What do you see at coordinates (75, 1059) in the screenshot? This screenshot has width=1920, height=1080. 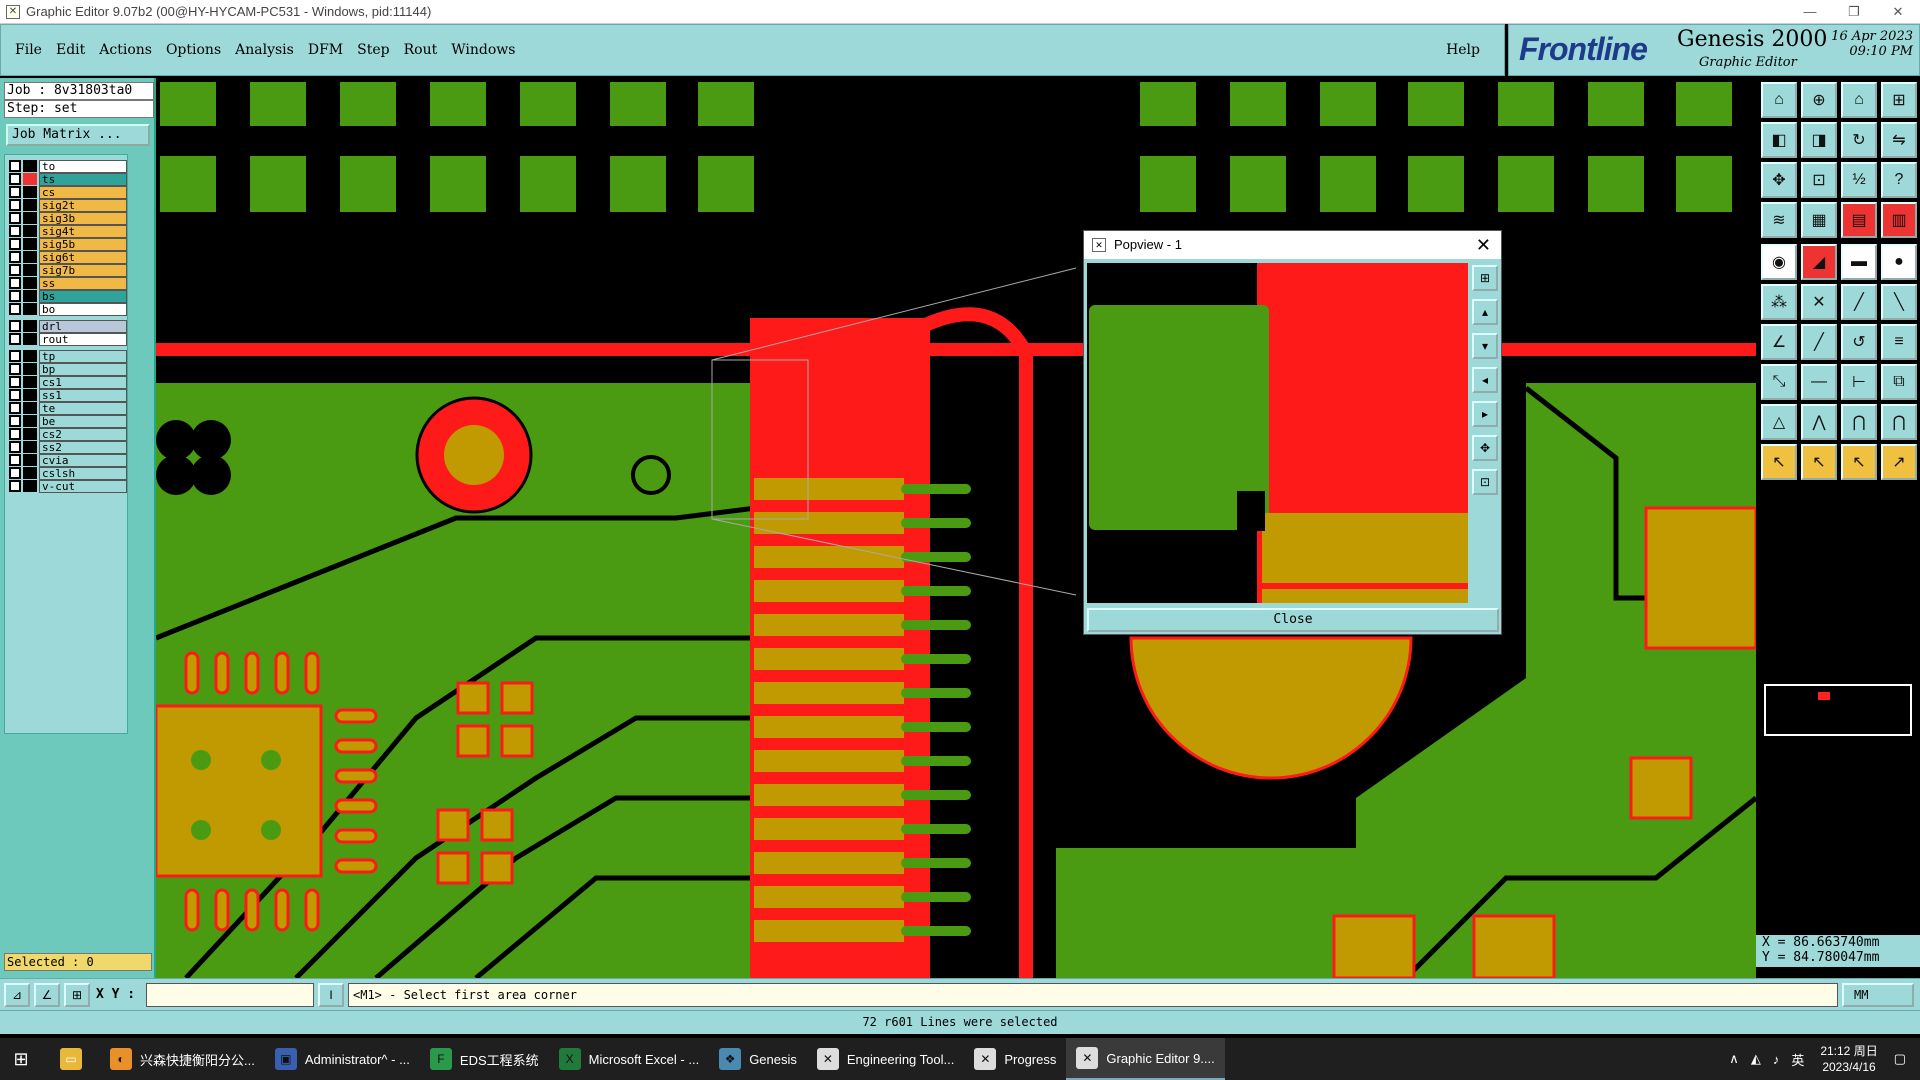 I see `file-explorer-button: ▭` at bounding box center [75, 1059].